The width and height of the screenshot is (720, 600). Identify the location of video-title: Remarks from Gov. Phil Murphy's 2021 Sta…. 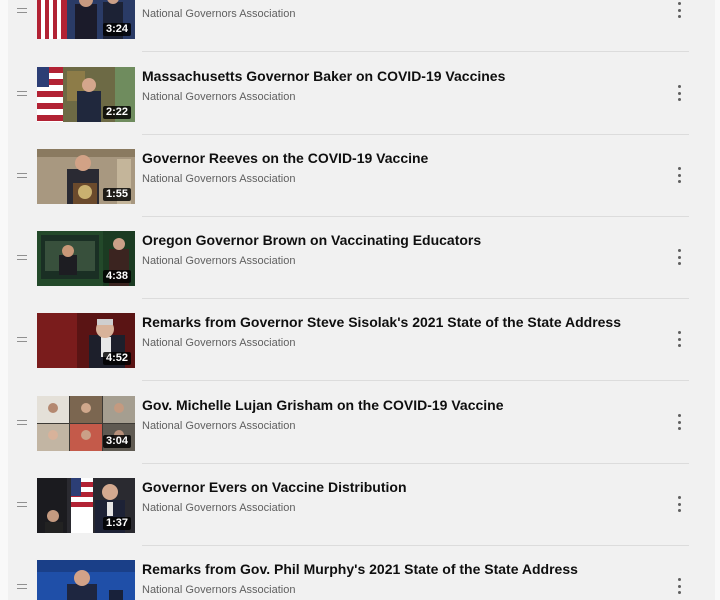
(402, 569).